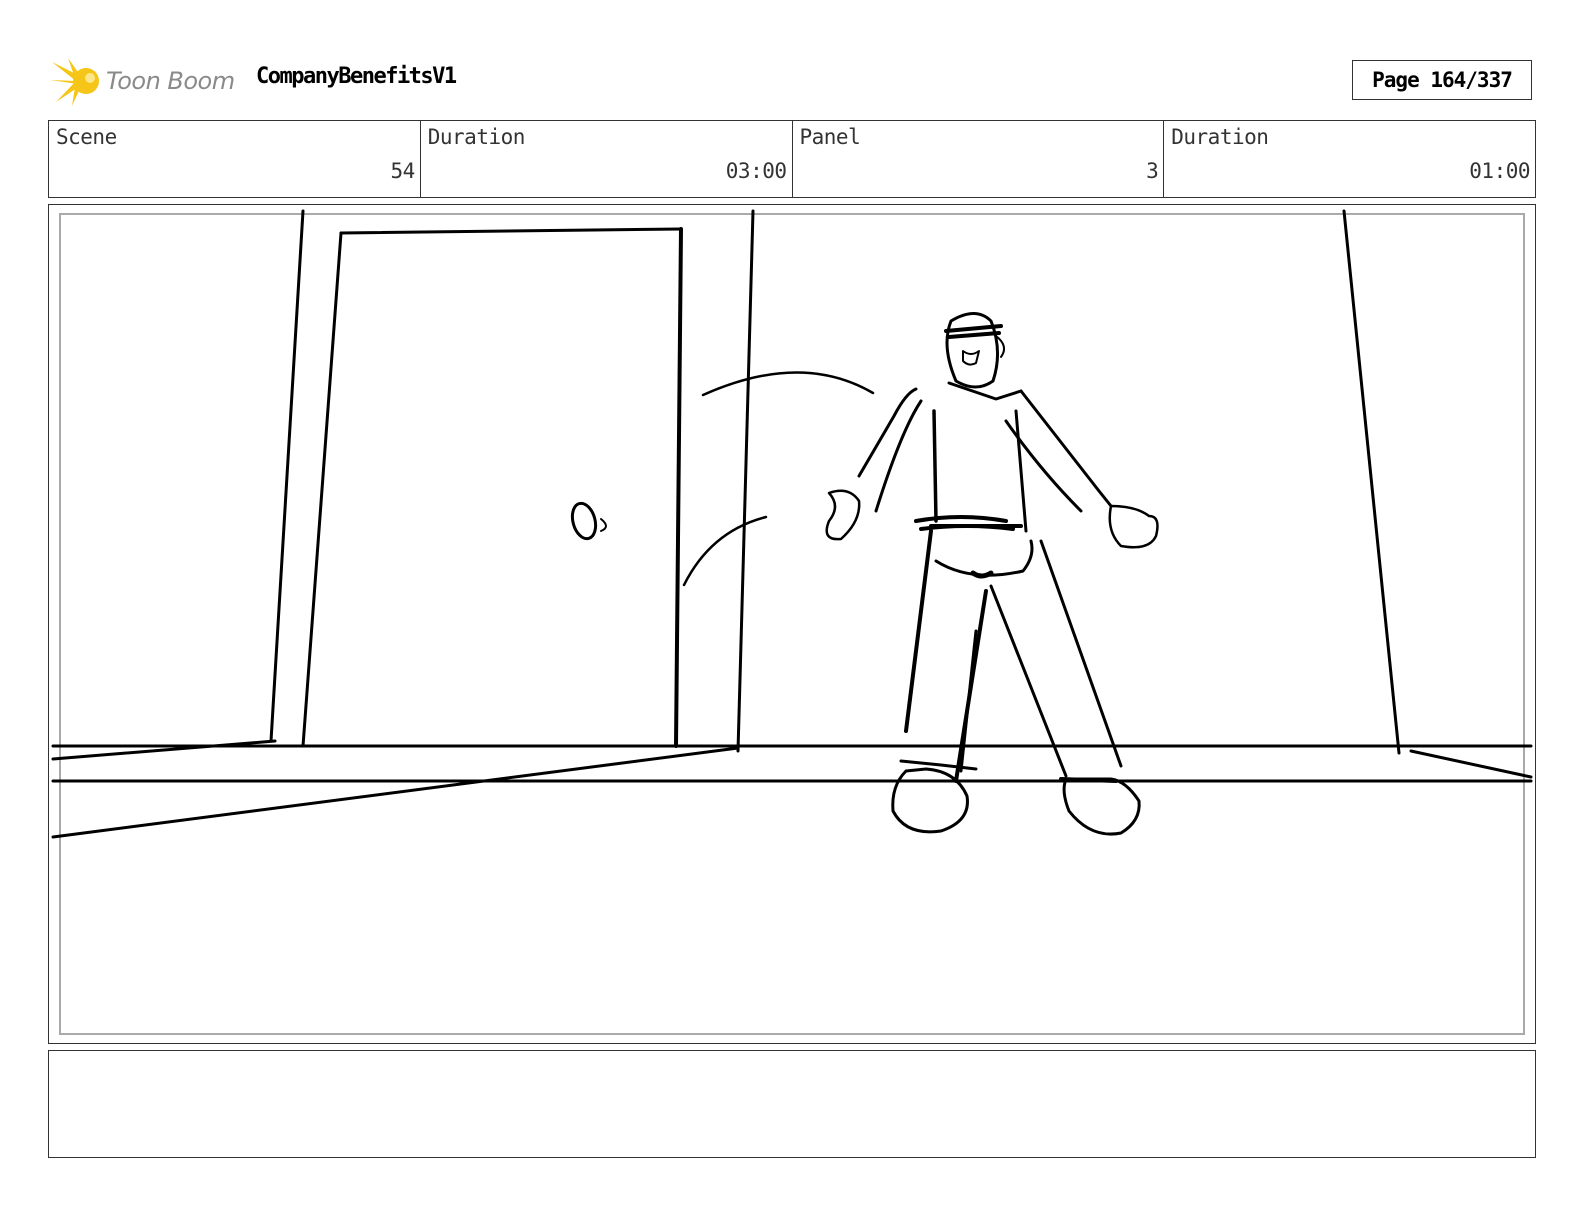 The image size is (1584, 1224). I want to click on starburst-icon, so click(74, 82).